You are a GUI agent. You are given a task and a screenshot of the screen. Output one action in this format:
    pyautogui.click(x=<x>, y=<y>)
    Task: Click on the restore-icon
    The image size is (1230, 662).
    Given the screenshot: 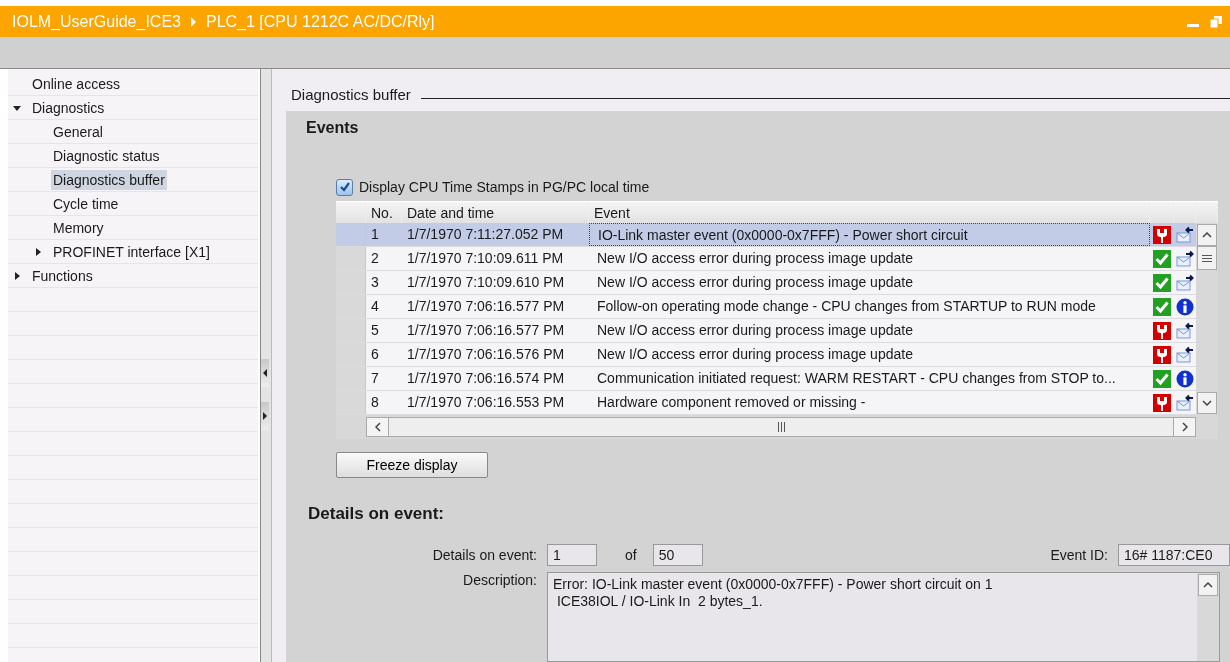 What is the action you would take?
    pyautogui.click(x=1216, y=21)
    